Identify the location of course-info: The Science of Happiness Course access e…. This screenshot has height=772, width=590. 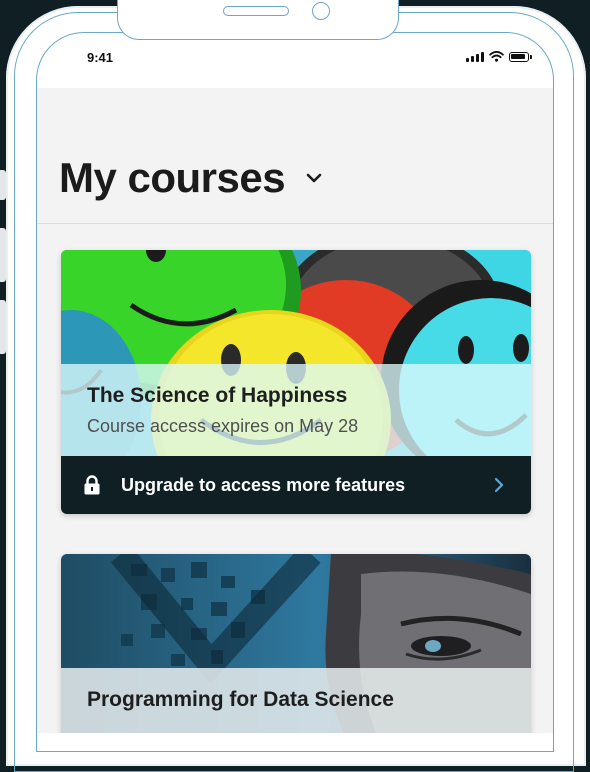
(296, 410).